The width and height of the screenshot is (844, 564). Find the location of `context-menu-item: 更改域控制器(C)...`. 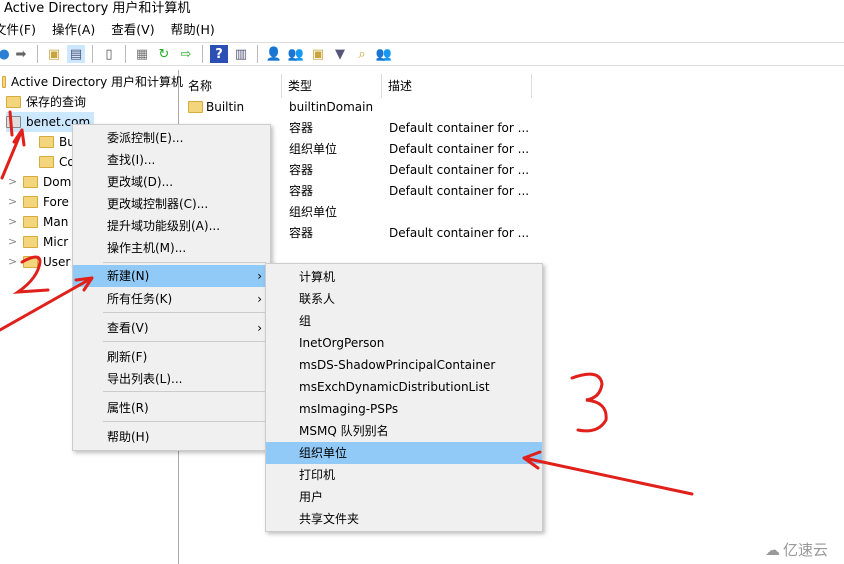

context-menu-item: 更改域控制器(C)... is located at coordinates (171, 204).